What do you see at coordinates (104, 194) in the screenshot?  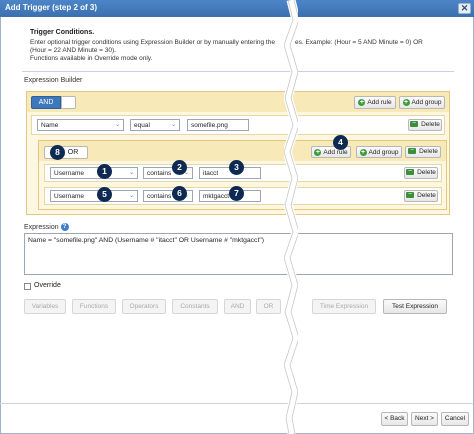 I see `callout-badge-5: 5` at bounding box center [104, 194].